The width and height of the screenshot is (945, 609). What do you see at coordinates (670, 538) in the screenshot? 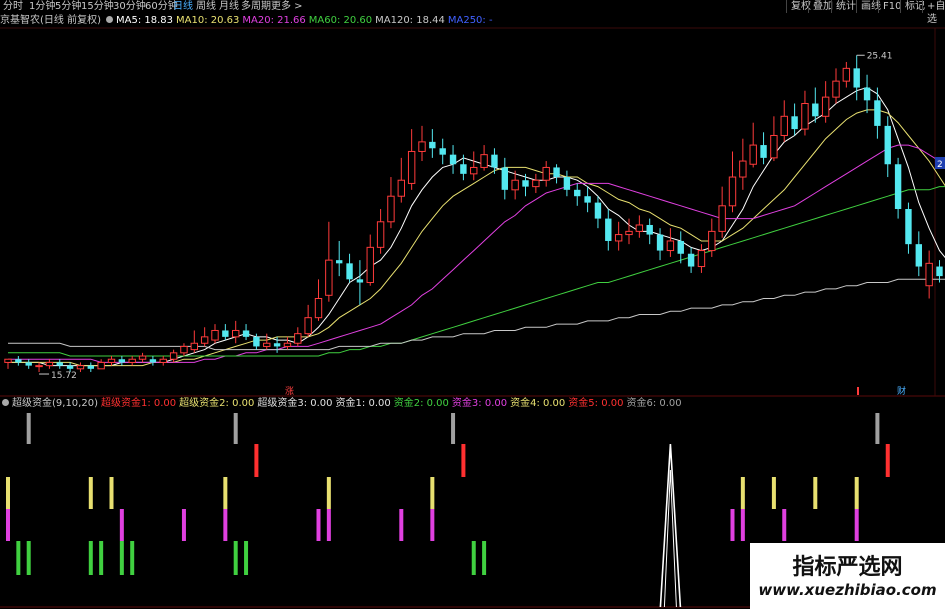
I see `ind-spike-inner` at bounding box center [670, 538].